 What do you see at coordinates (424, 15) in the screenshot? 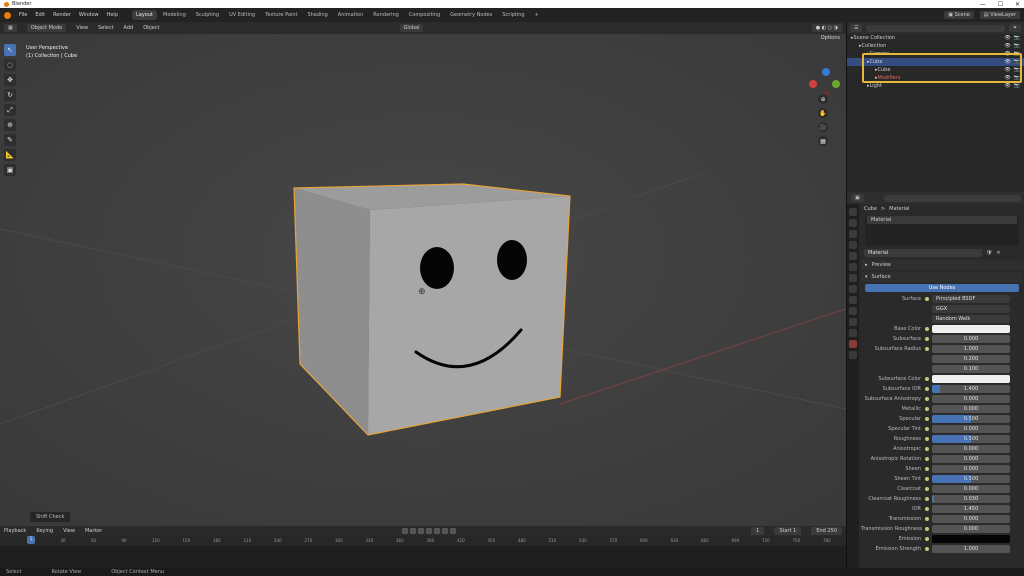
I see `workspace-tab: Compositing` at bounding box center [424, 15].